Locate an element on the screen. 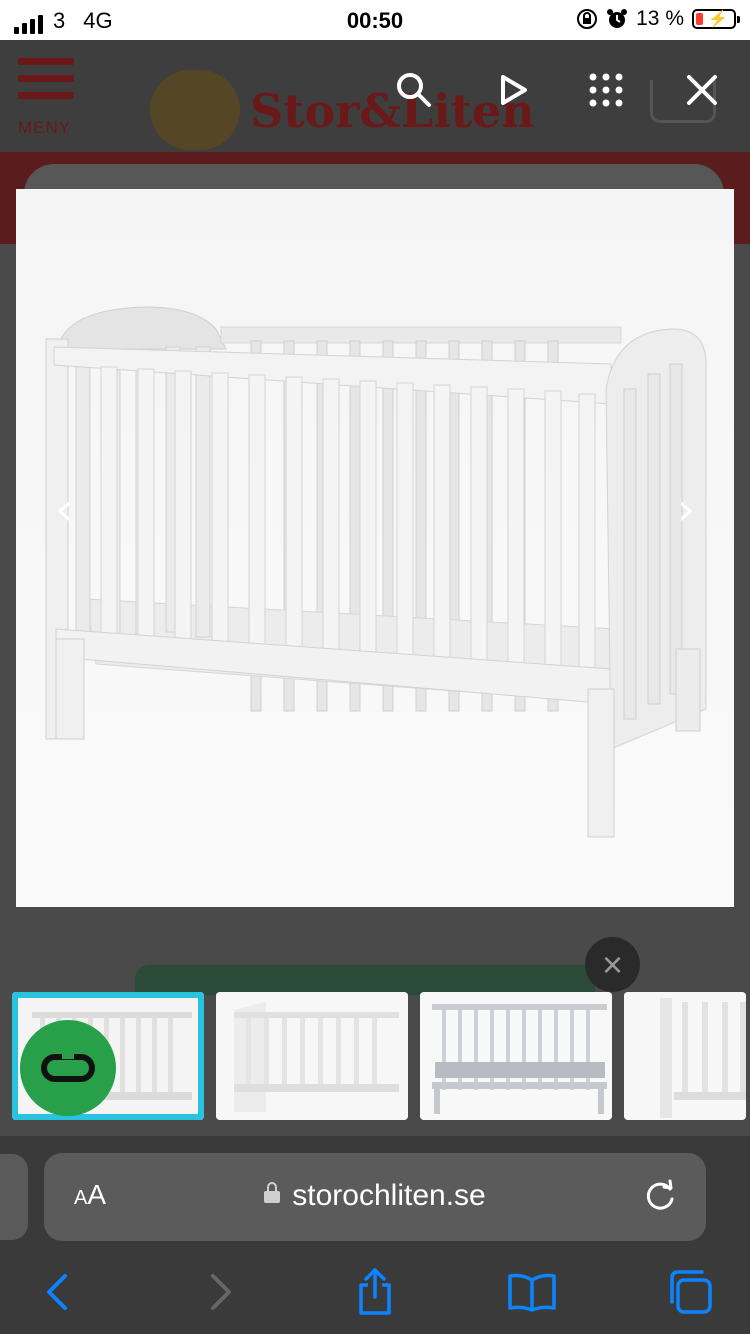  hamburger-menu-icon is located at coordinates (46, 83).